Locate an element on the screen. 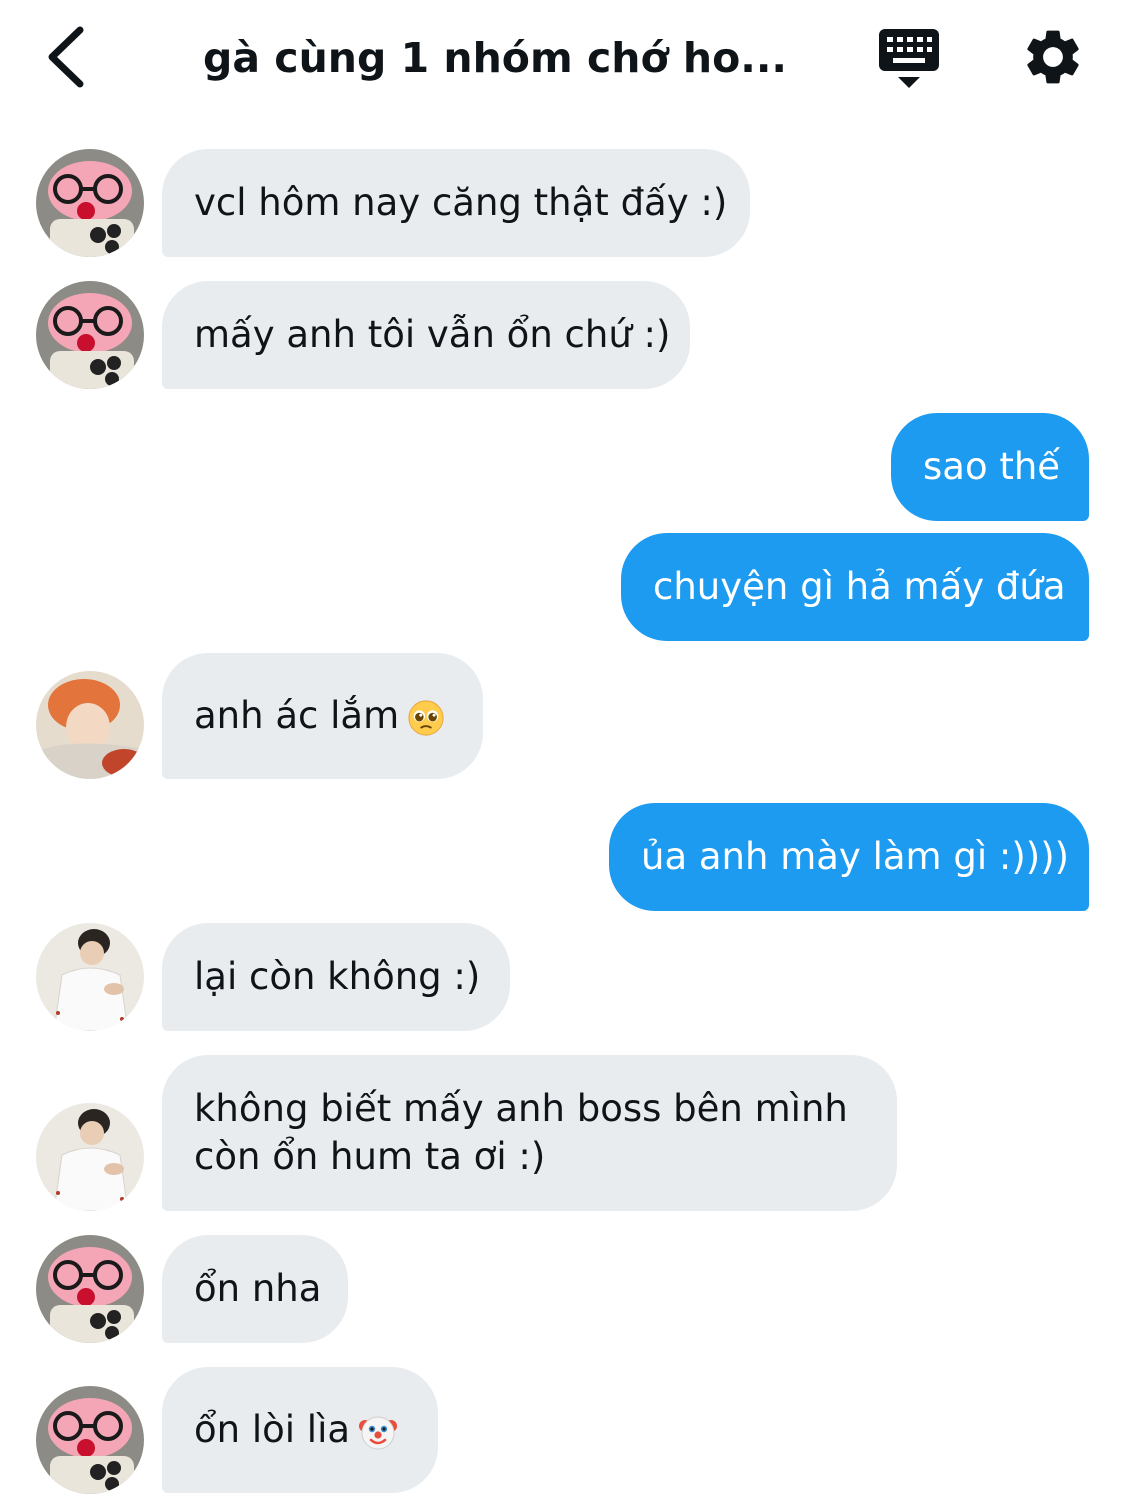 The height and width of the screenshot is (1504, 1125). message-bubble-incoming: anh ác lắm is located at coordinates (322, 716).